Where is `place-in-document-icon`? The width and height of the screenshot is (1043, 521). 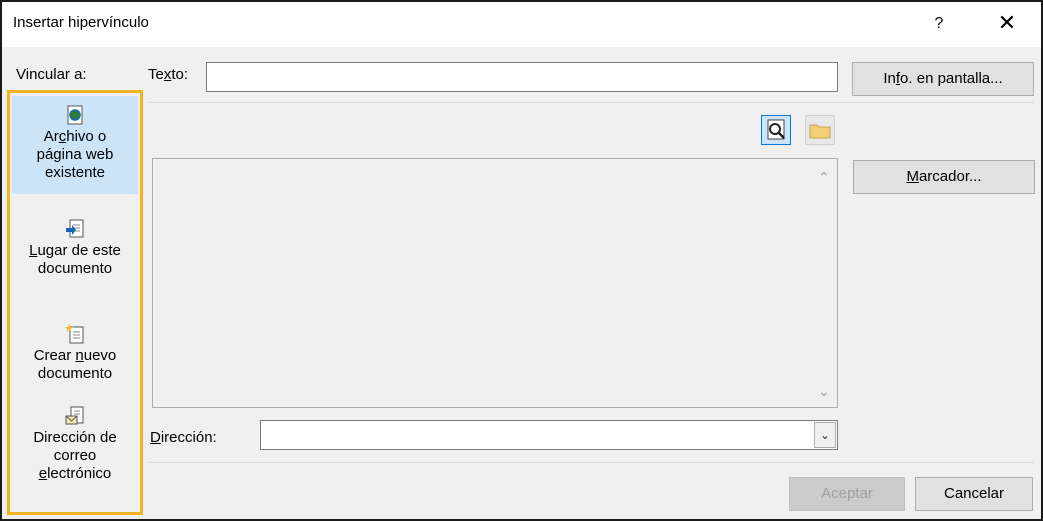 place-in-document-icon is located at coordinates (75, 228).